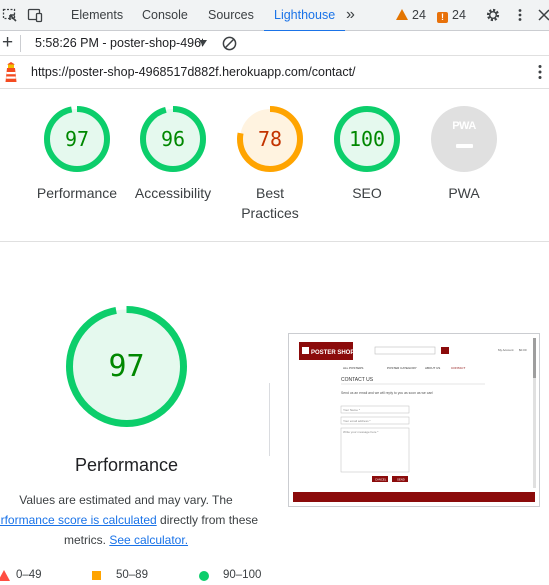 This screenshot has width=549, height=585. Describe the element at coordinates (126, 465) in the screenshot. I see `performance-title: Performance` at that location.